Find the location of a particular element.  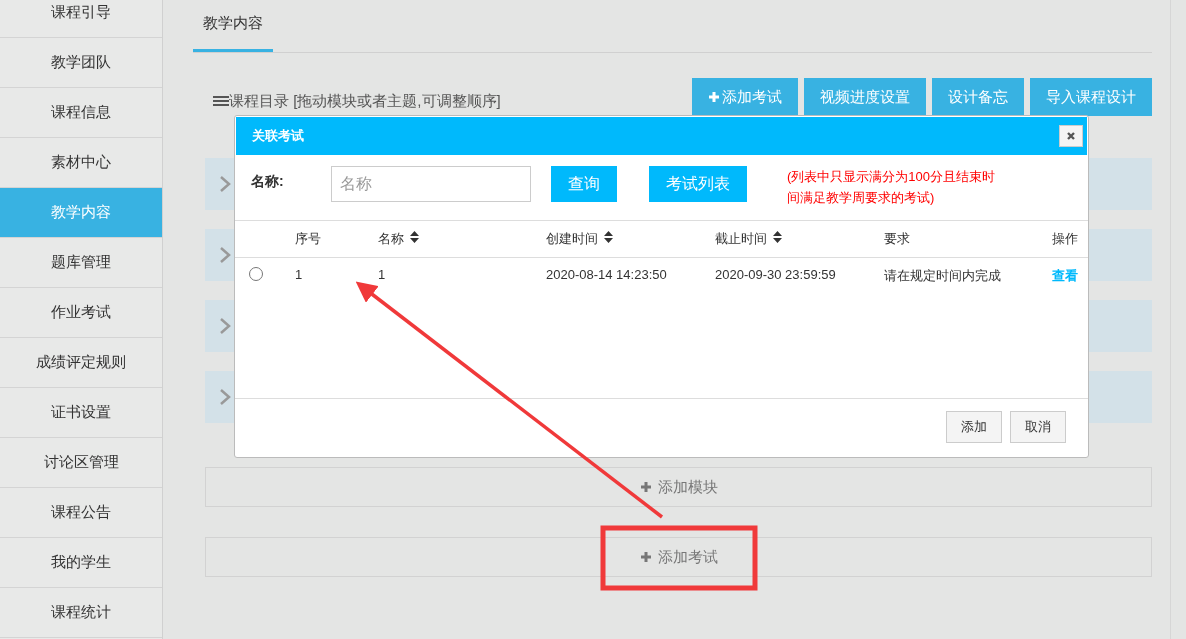

dialog-title: 关联考试 is located at coordinates (278, 136).